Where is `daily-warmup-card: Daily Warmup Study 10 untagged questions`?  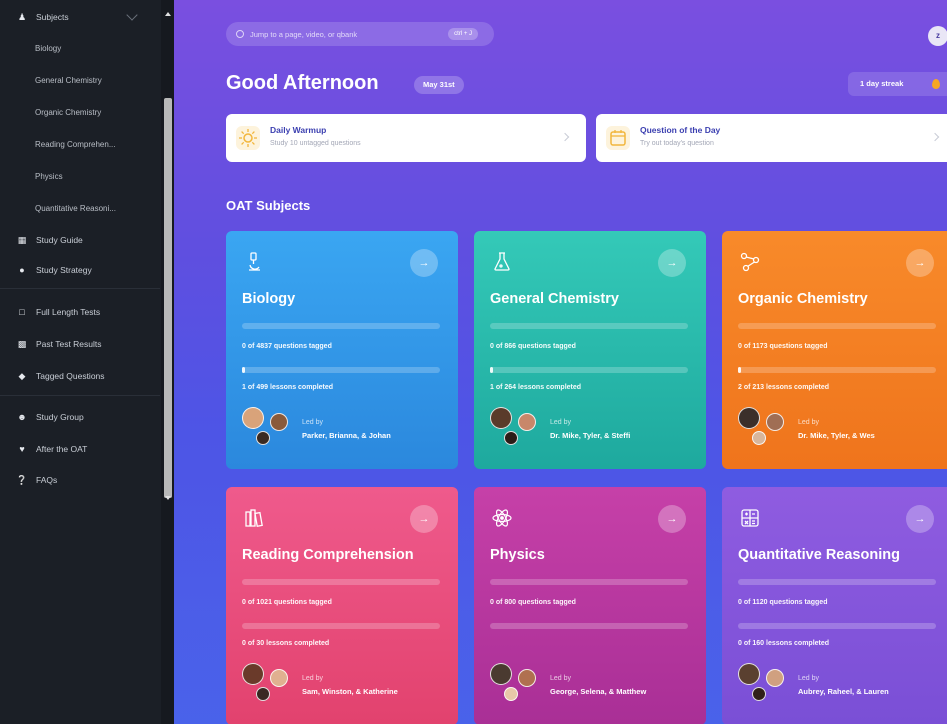
daily-warmup-card: Daily Warmup Study 10 untagged questions is located at coordinates (406, 138).